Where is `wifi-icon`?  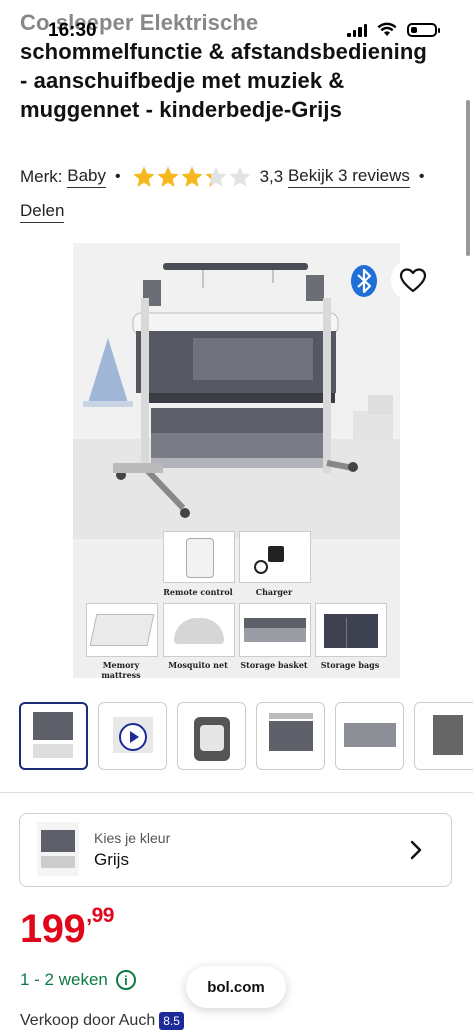 wifi-icon is located at coordinates (387, 29).